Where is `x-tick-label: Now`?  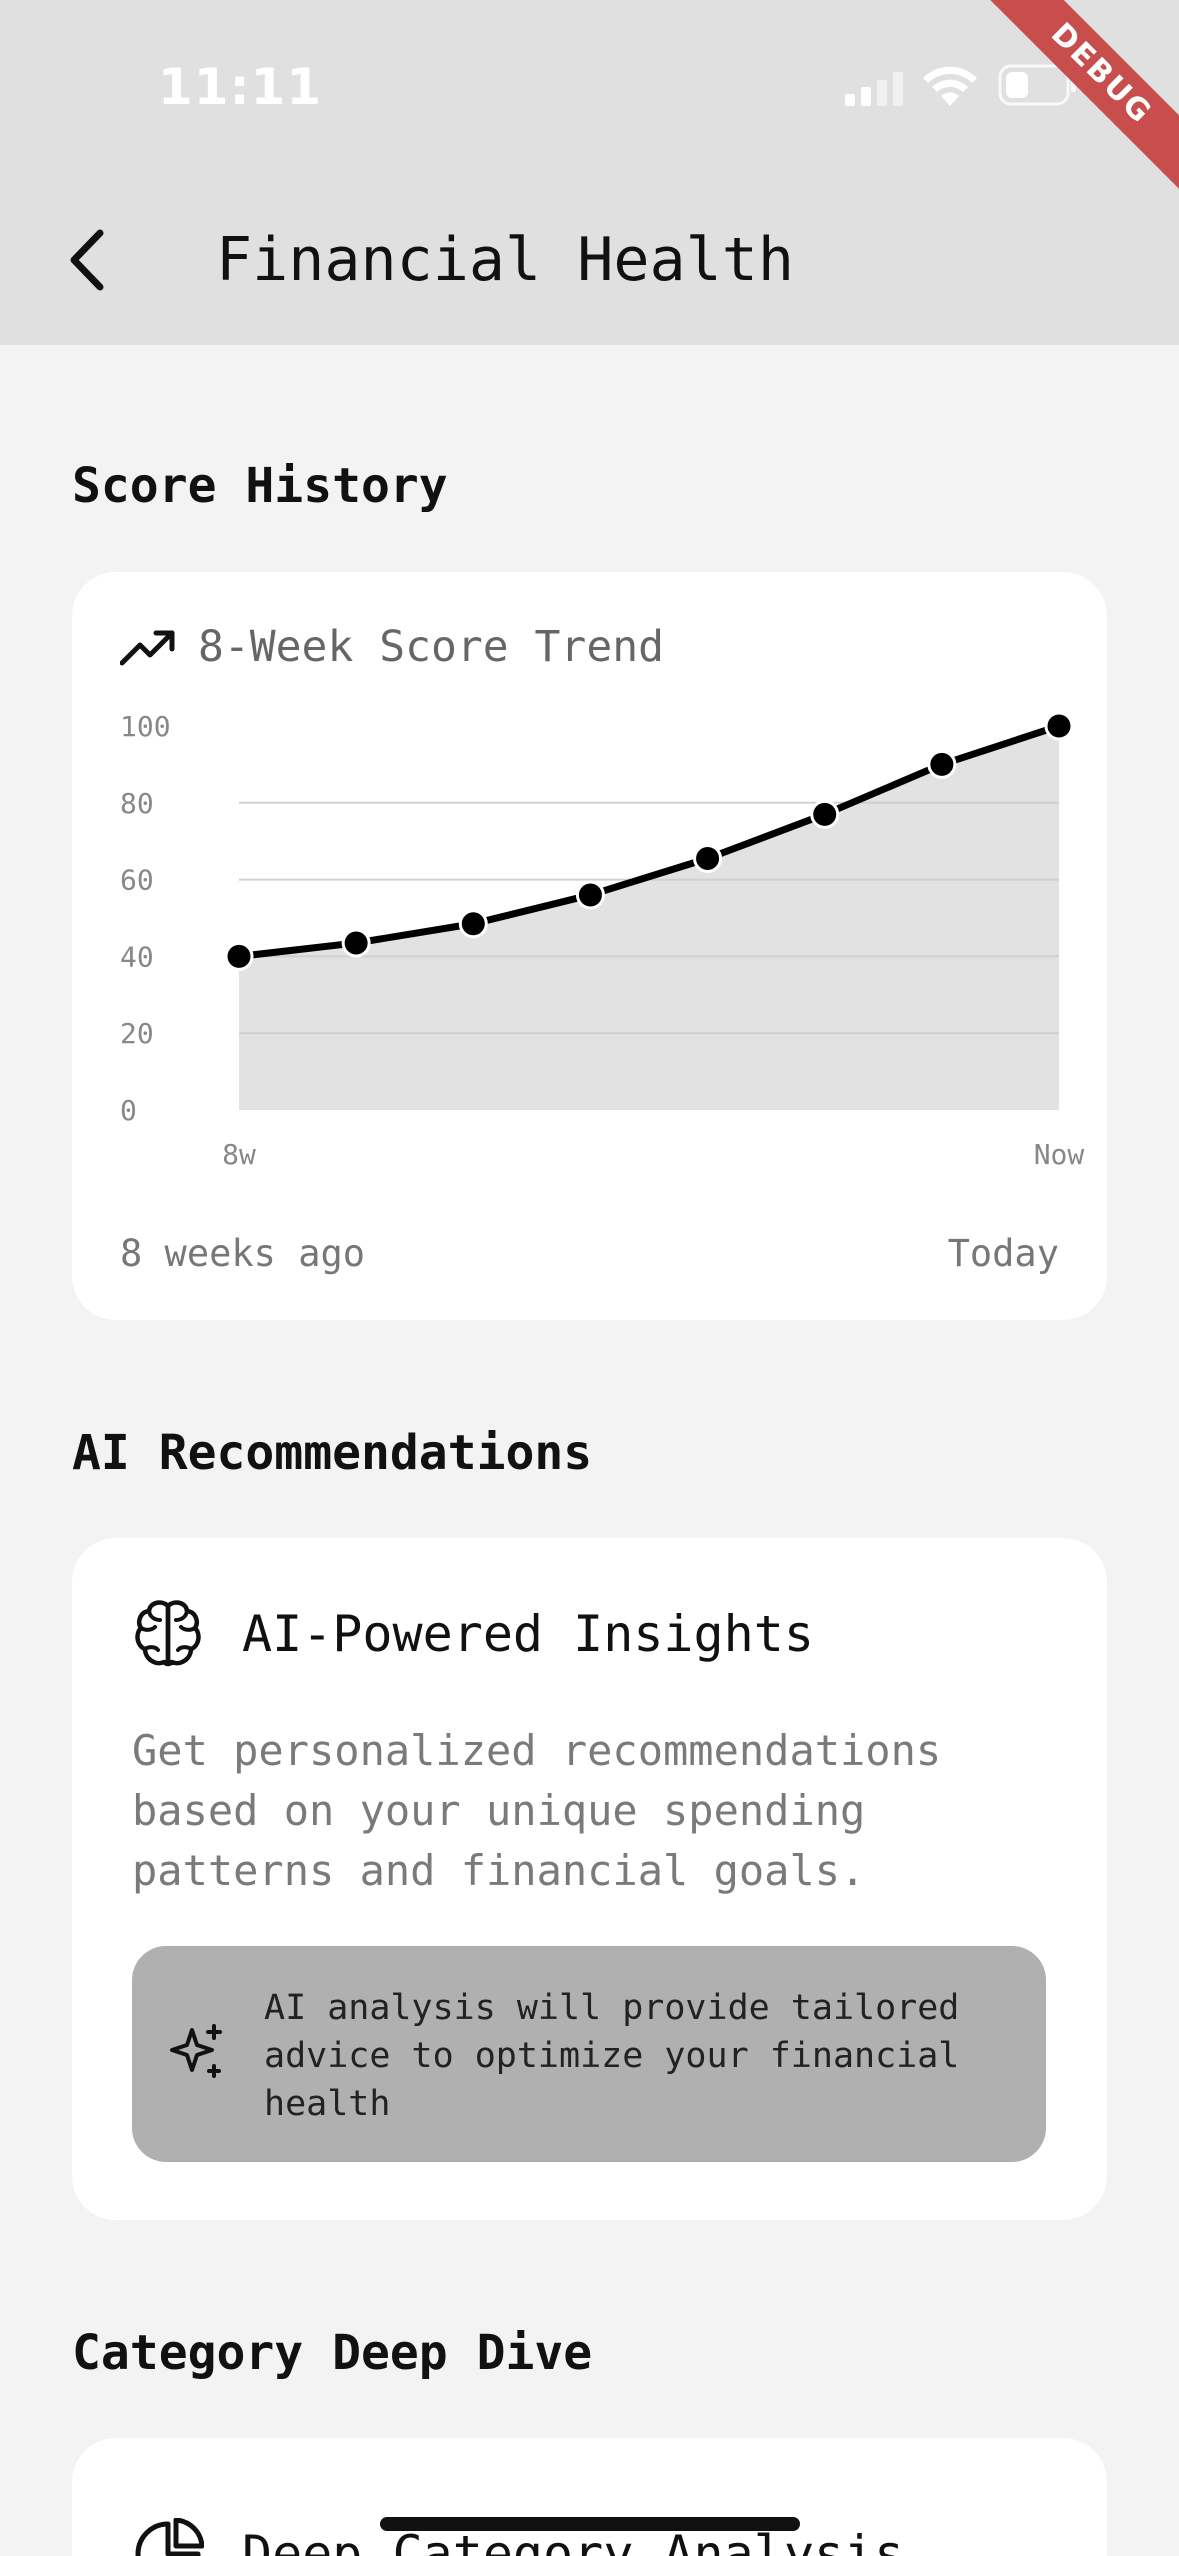 x-tick-label: Now is located at coordinates (1059, 1154).